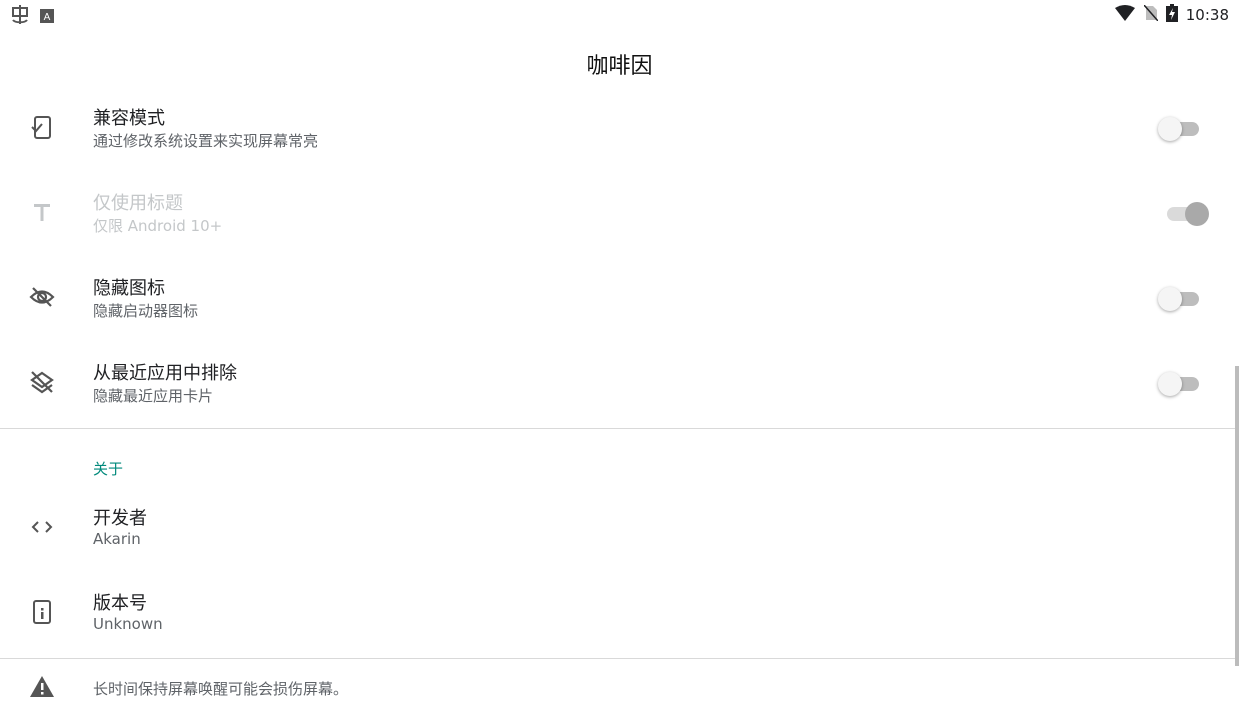 This screenshot has width=1239, height=701. Describe the element at coordinates (619, 428) in the screenshot. I see `section-divider` at that location.